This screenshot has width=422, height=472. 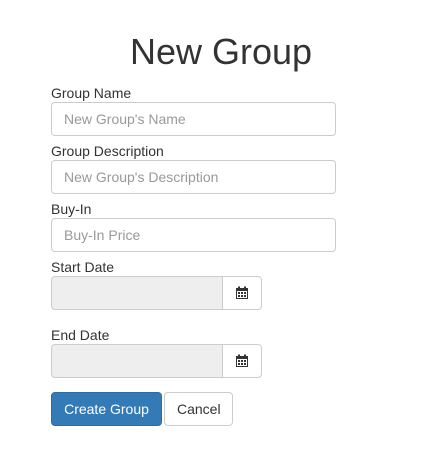 I want to click on buy-in-input, so click(x=193, y=235).